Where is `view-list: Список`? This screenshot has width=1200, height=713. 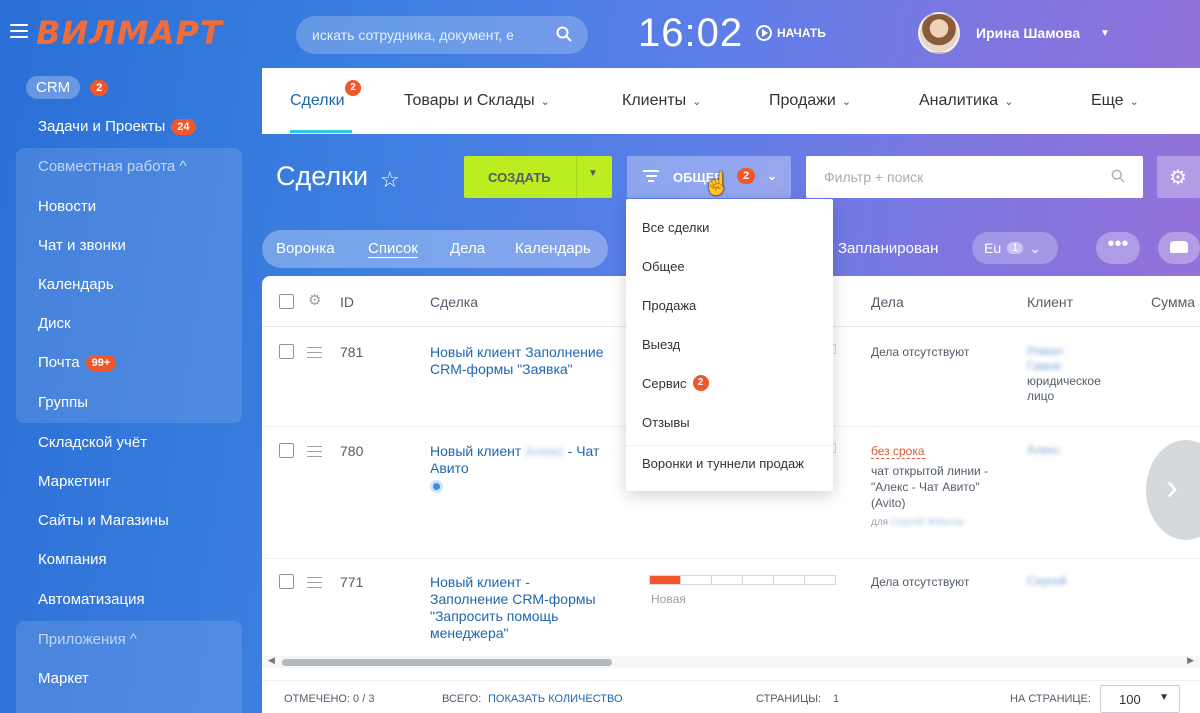
view-list: Список is located at coordinates (393, 249).